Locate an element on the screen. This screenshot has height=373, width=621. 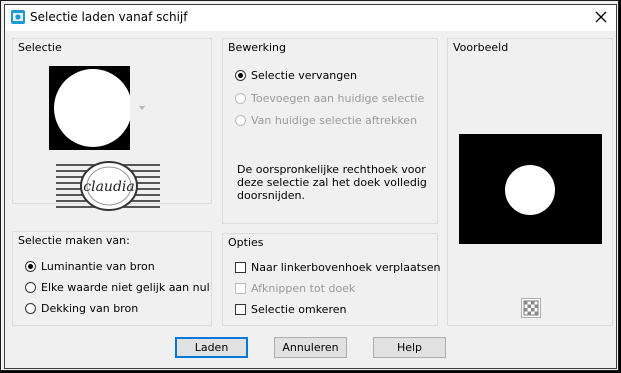
radio-aftrekken: Van huidige selectie aftrekken is located at coordinates (326, 120).